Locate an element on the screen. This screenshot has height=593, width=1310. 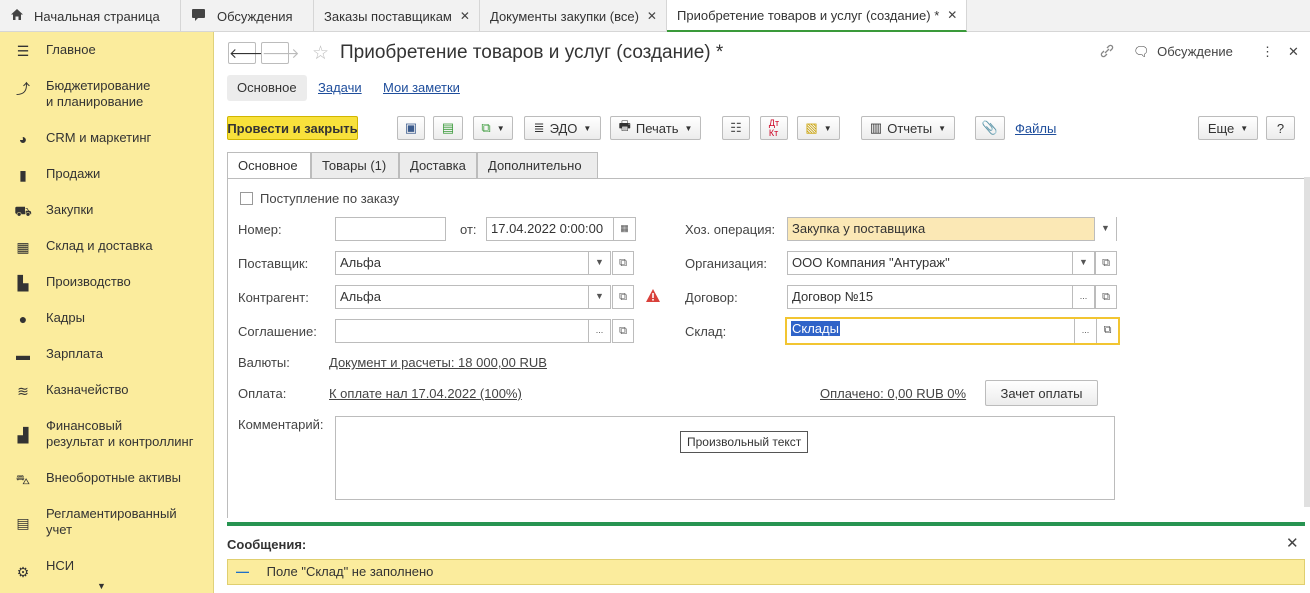
open-counterparty-button: ⧉ is located at coordinates (623, 297).